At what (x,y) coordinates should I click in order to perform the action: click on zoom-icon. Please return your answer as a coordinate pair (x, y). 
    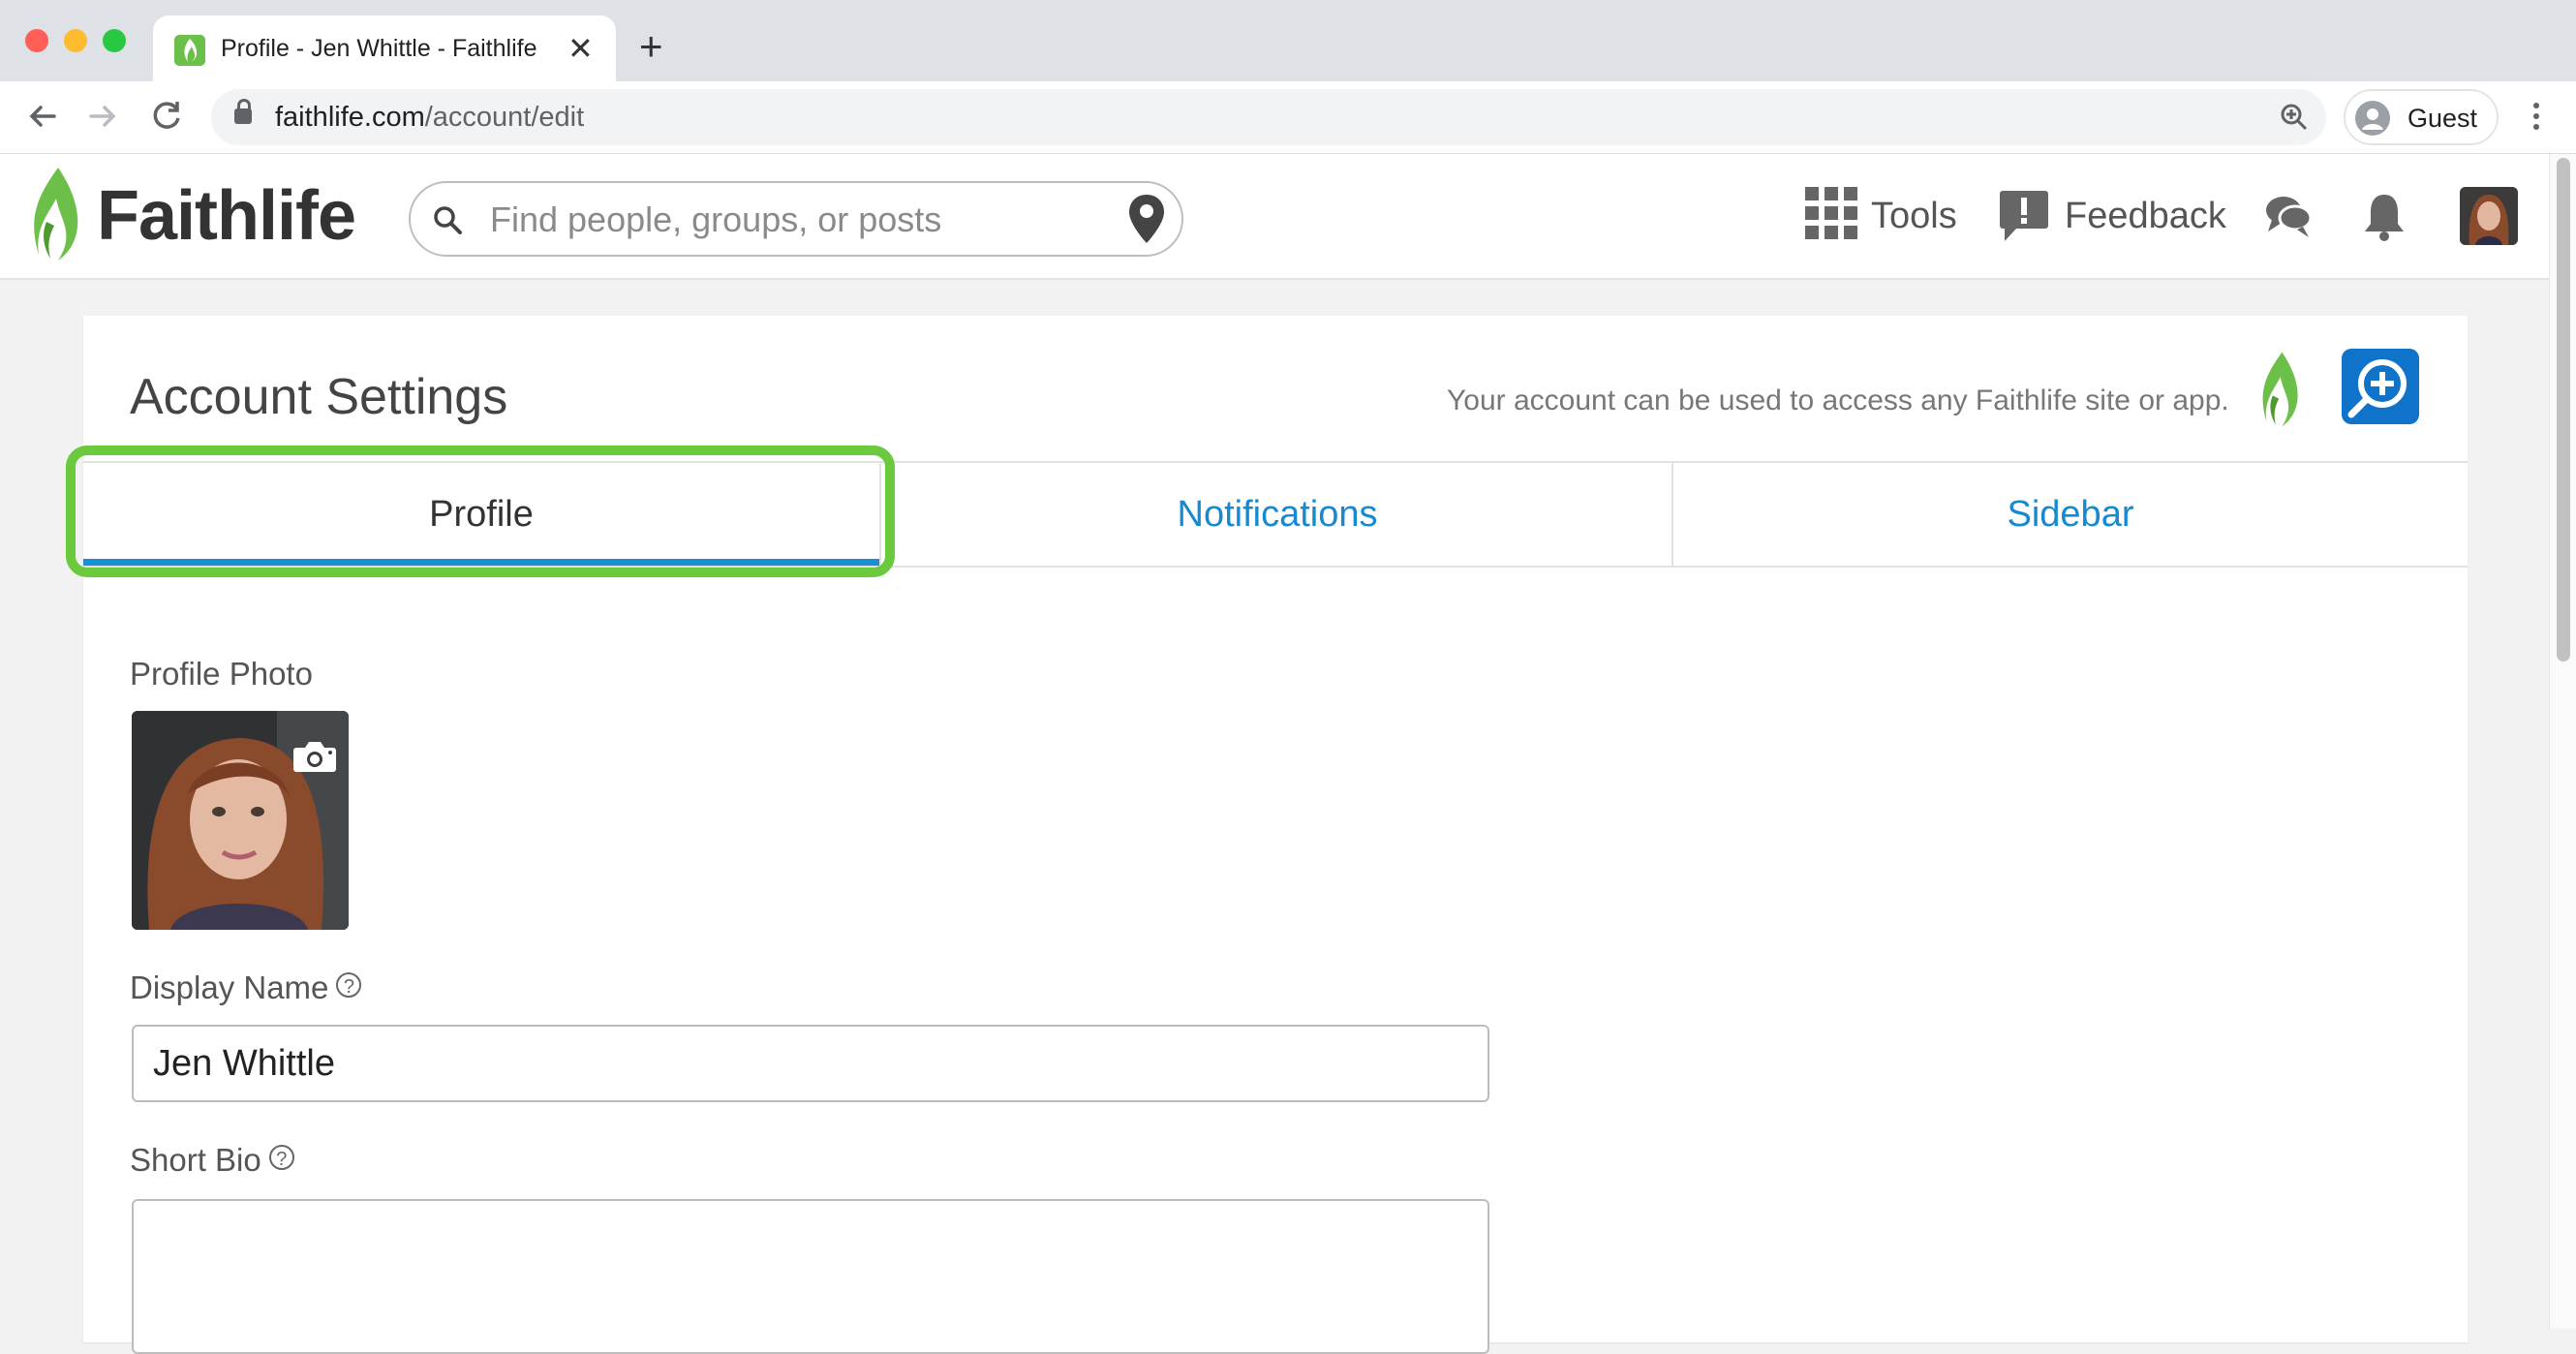
    Looking at the image, I should click on (2294, 118).